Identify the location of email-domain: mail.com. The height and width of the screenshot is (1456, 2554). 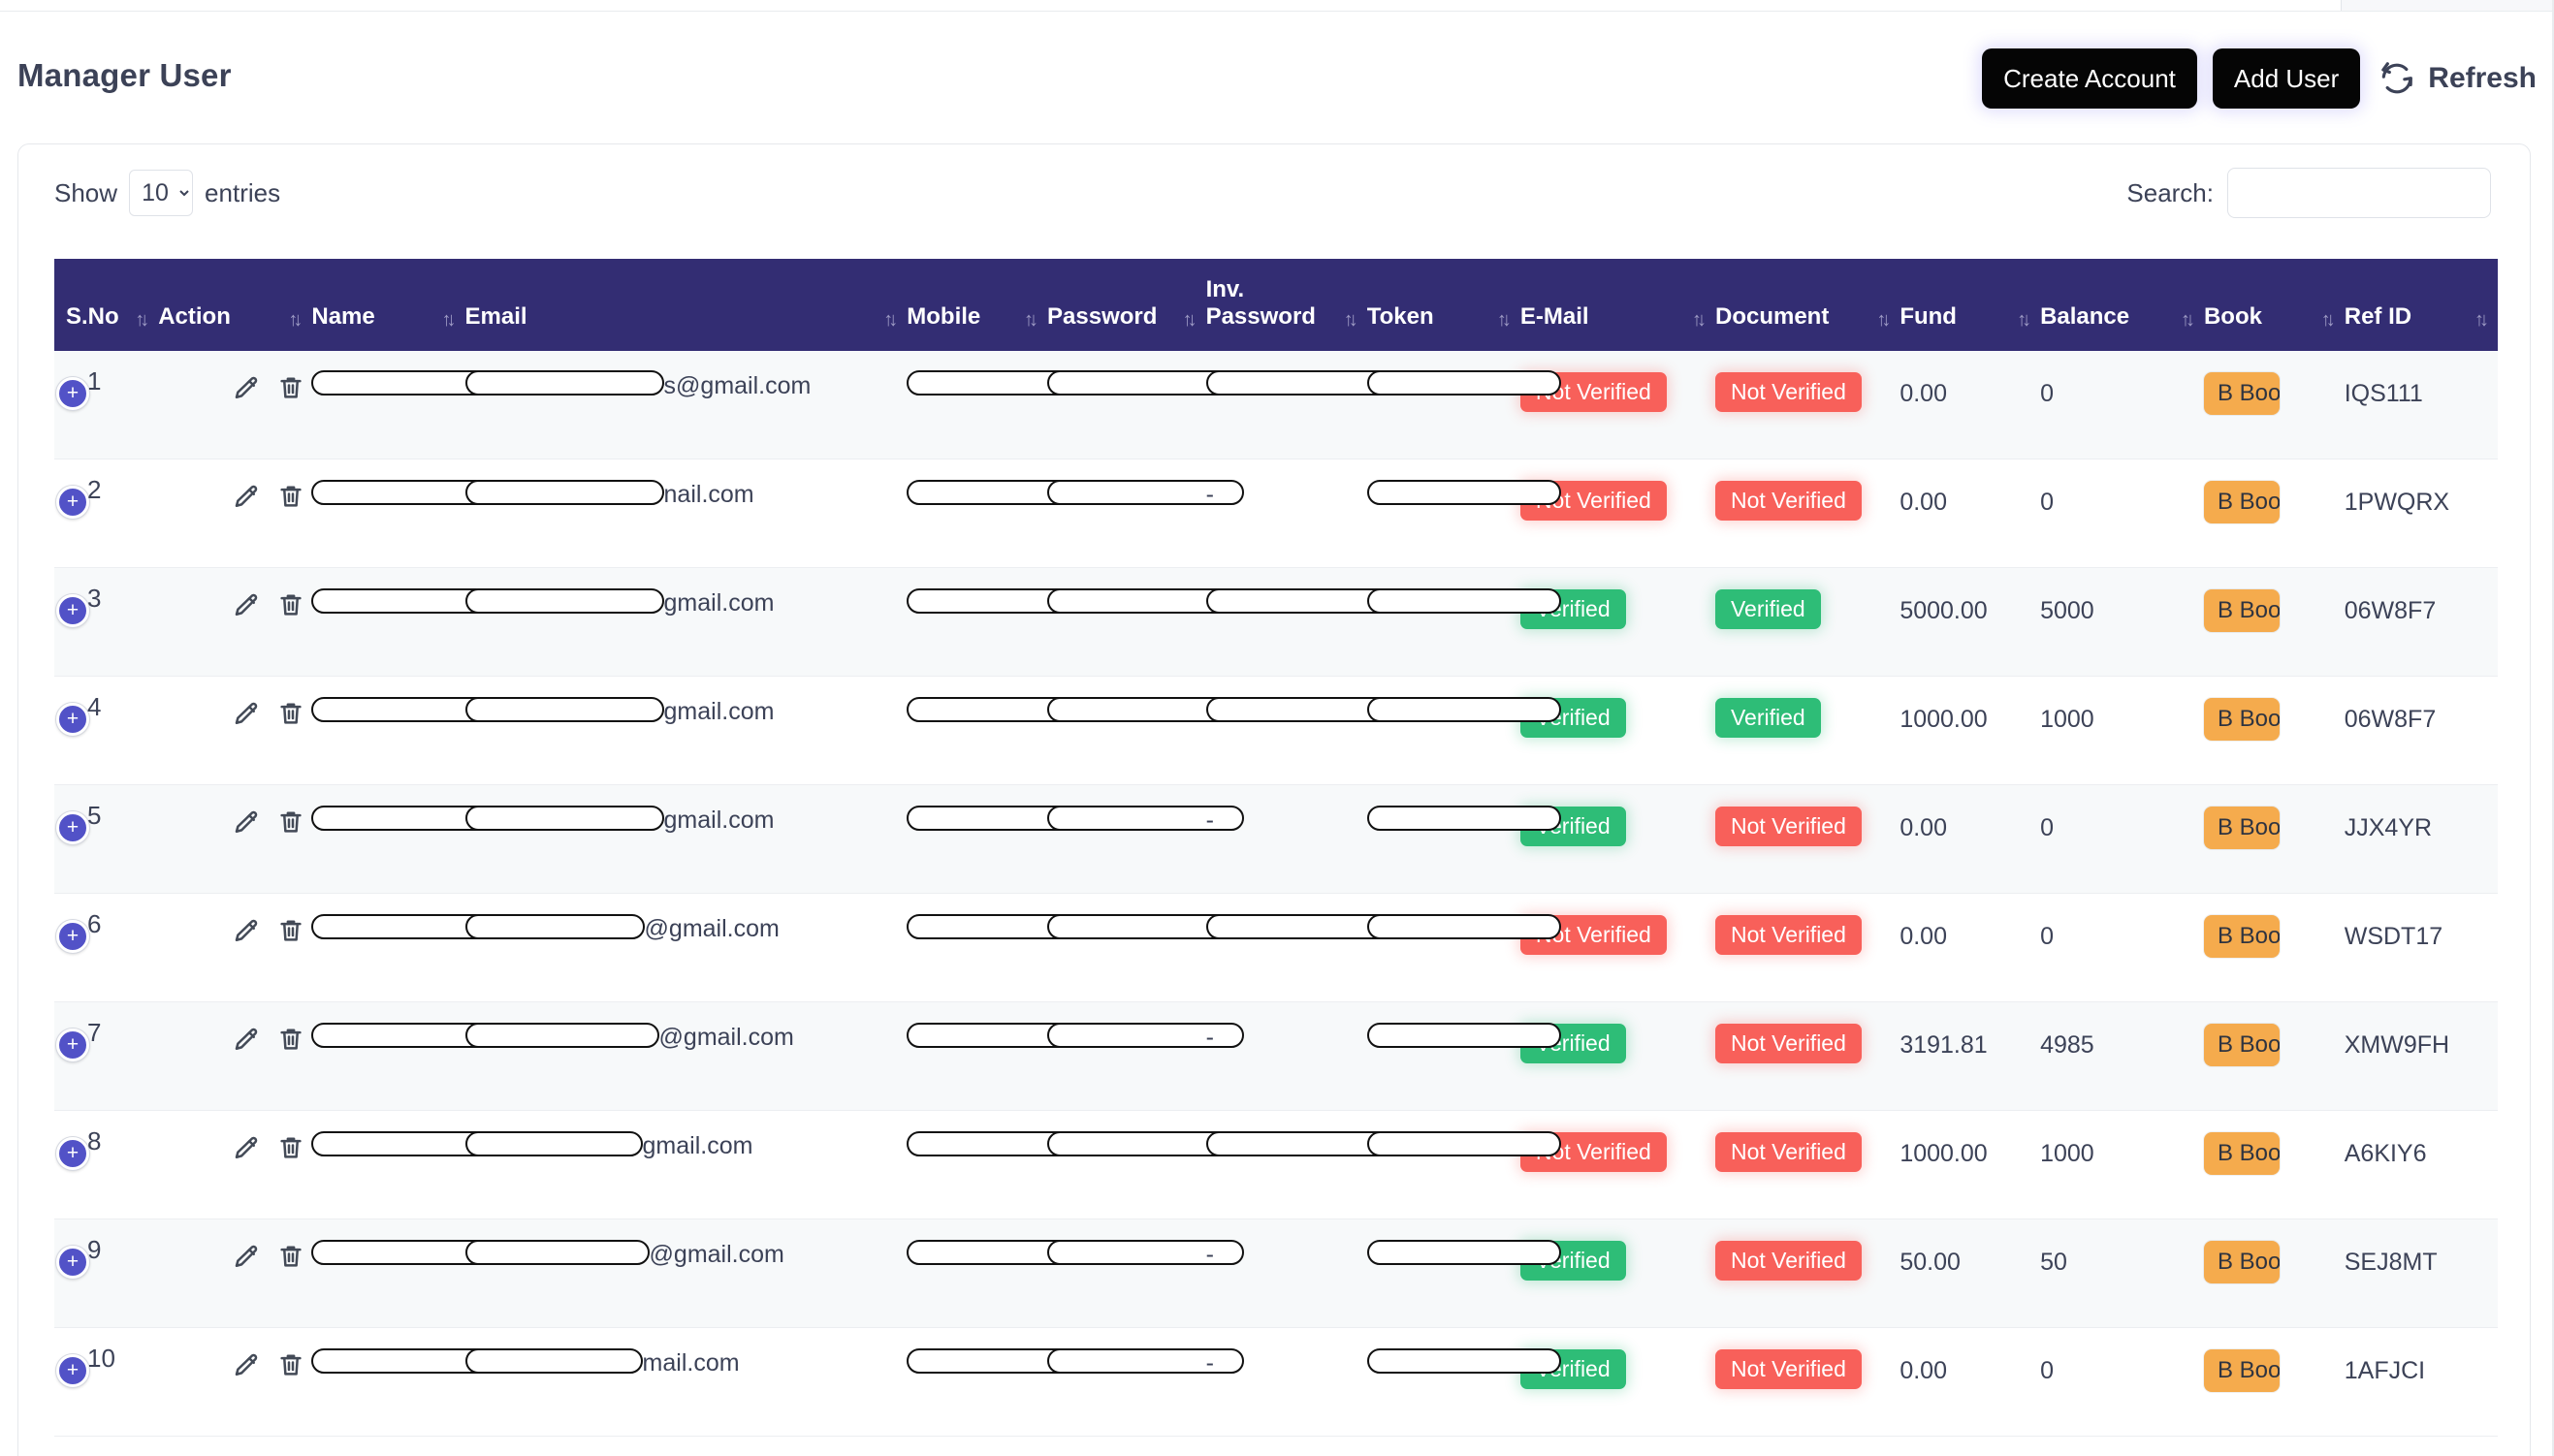
(691, 1363).